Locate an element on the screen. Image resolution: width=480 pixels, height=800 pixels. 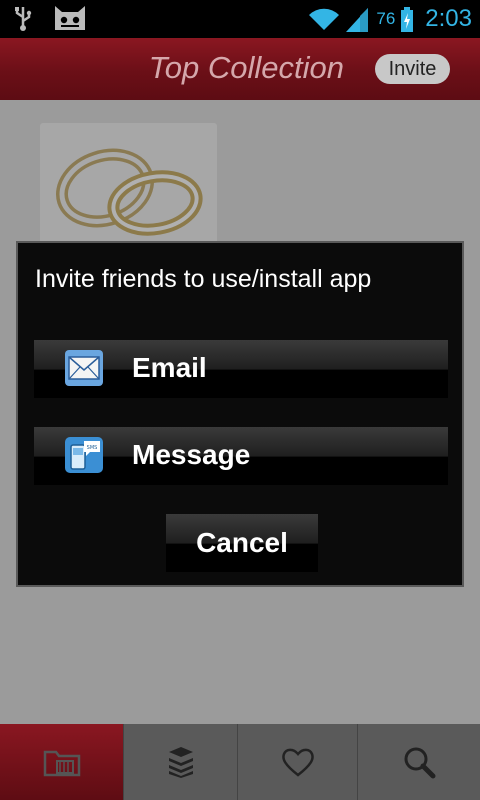
tab-layers is located at coordinates (181, 762).